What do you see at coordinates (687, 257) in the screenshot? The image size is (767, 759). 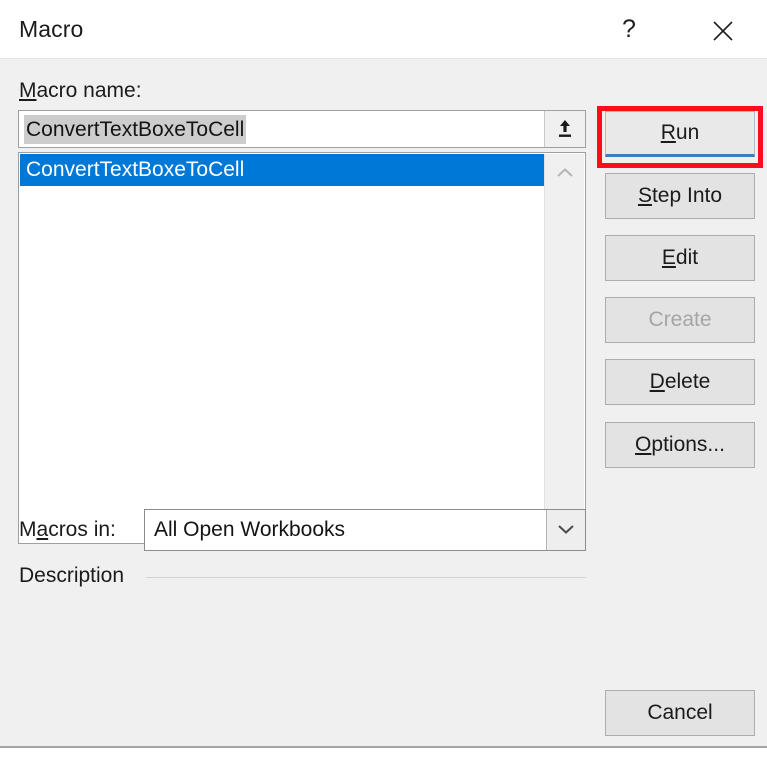 I see `edit-label-rest: dit` at bounding box center [687, 257].